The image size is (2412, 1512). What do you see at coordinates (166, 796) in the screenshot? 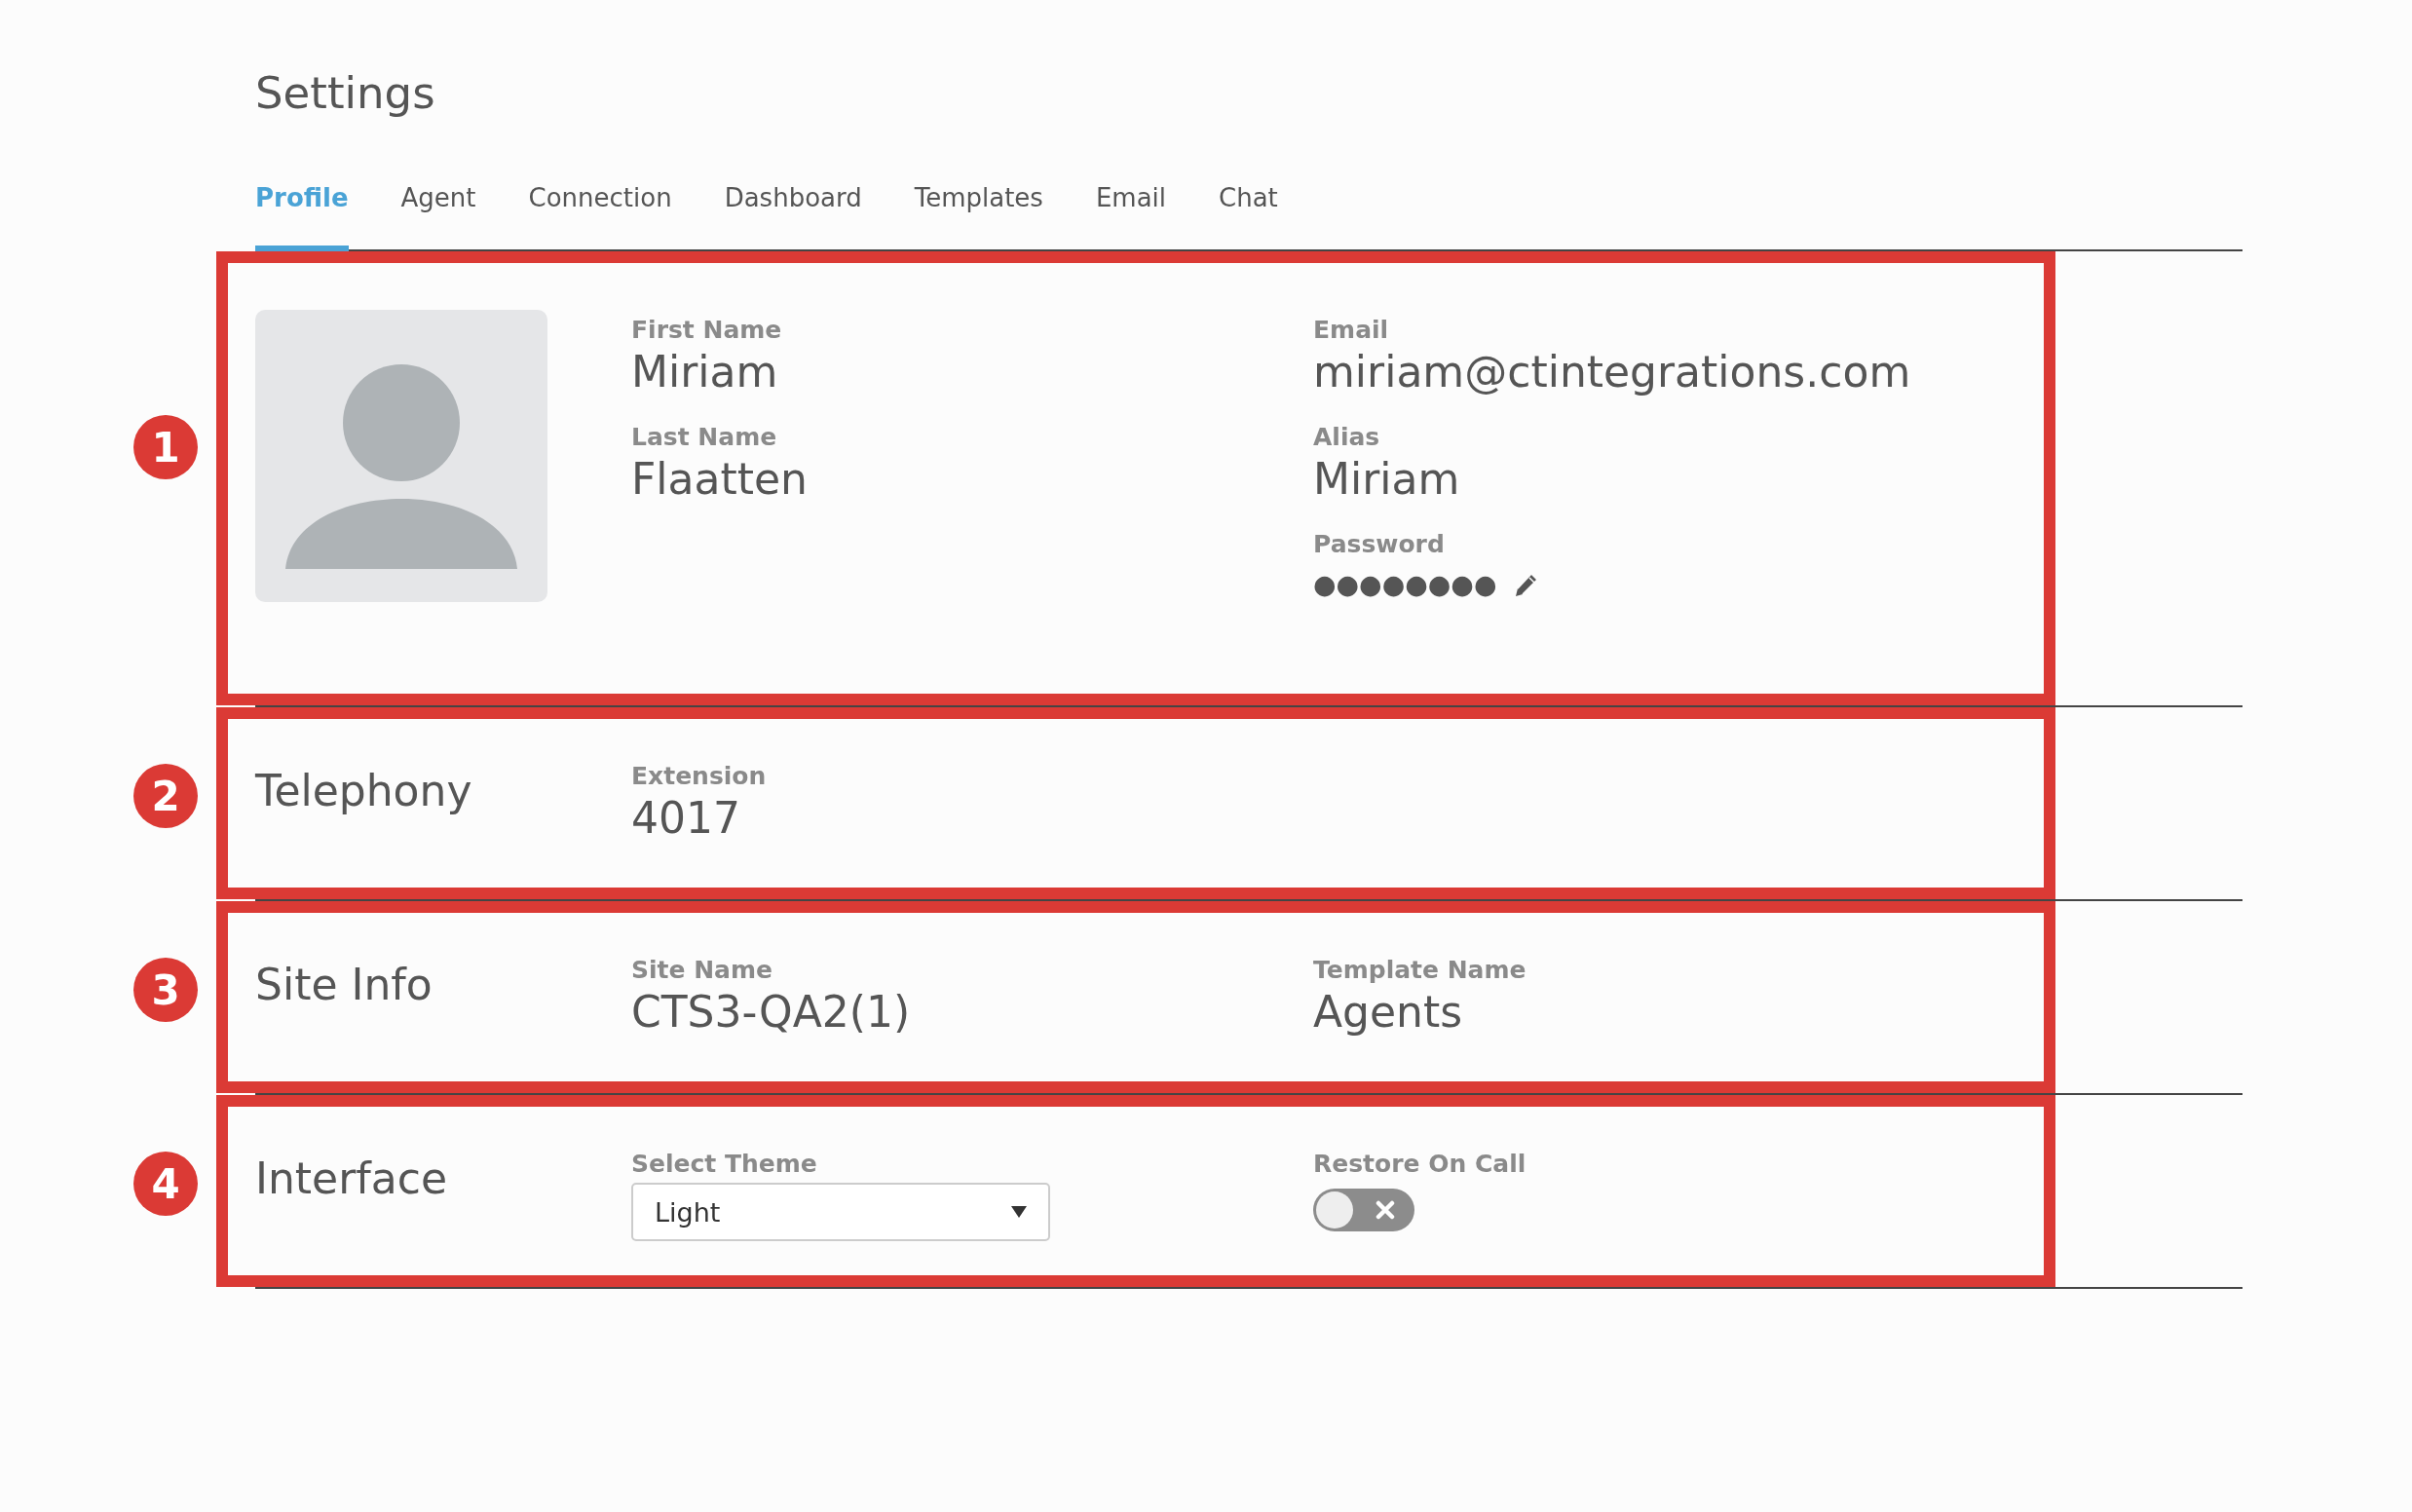
I see `step-badge: 2` at bounding box center [166, 796].